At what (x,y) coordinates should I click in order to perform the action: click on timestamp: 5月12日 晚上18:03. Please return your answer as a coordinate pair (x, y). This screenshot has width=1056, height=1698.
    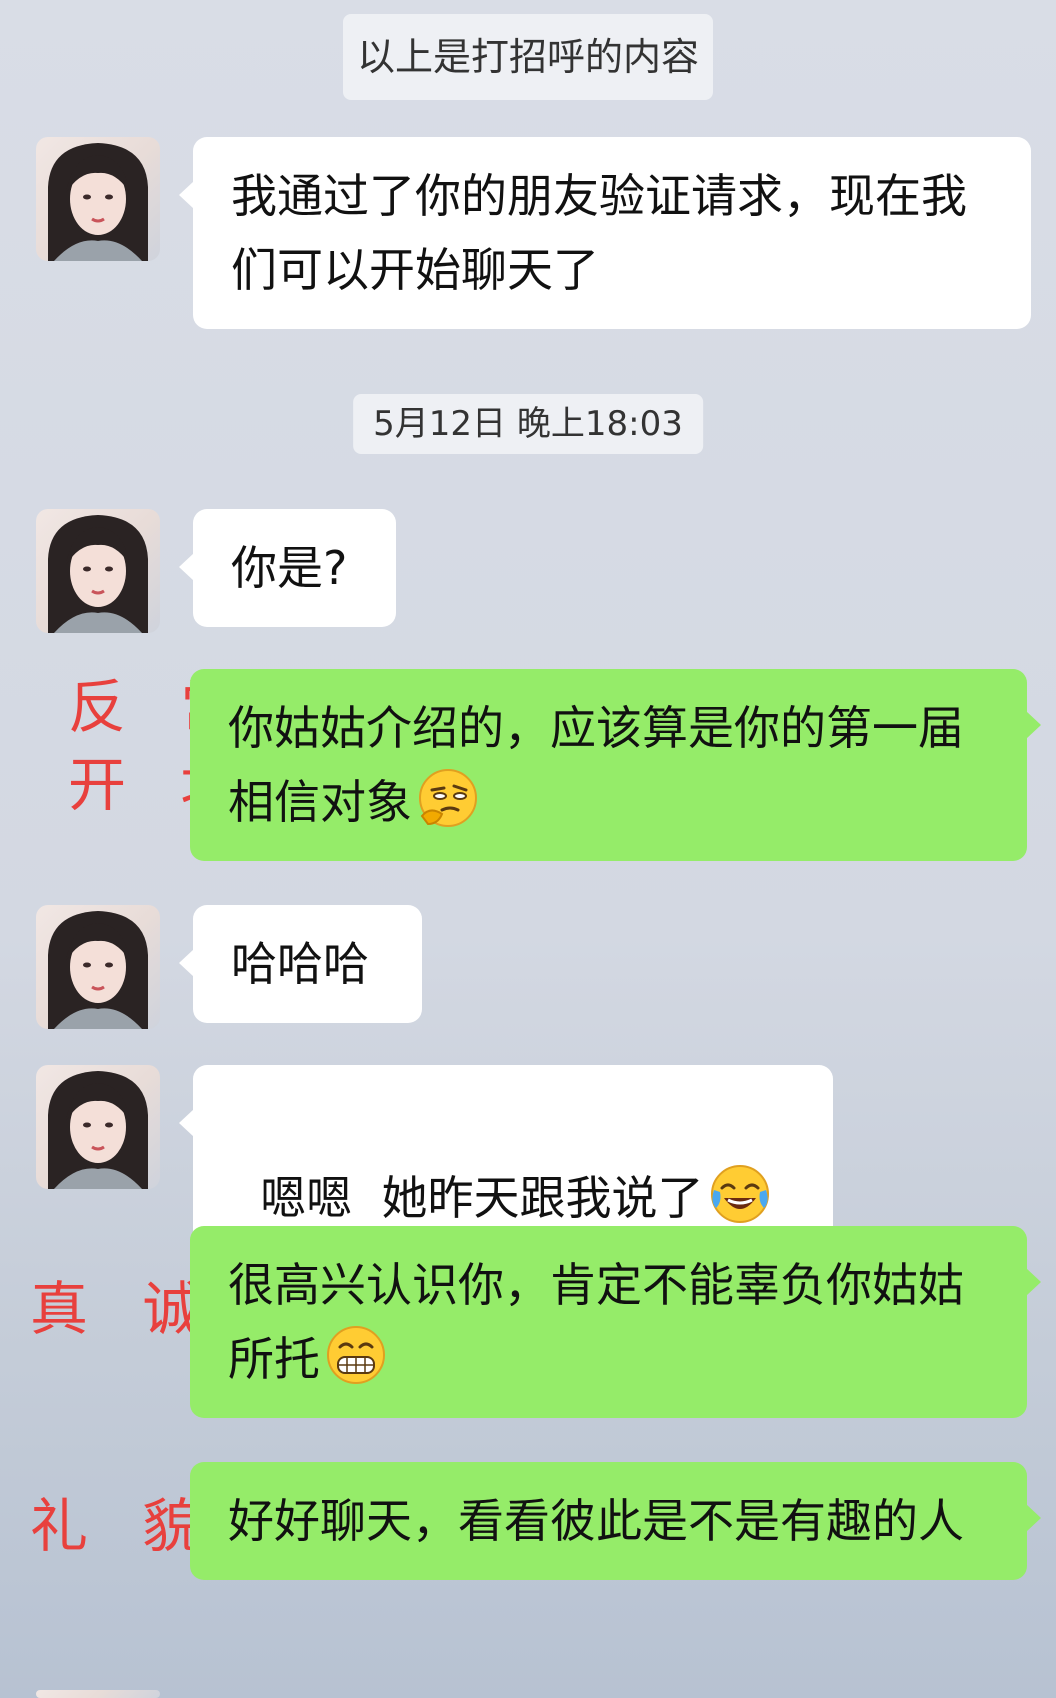
    Looking at the image, I should click on (528, 424).